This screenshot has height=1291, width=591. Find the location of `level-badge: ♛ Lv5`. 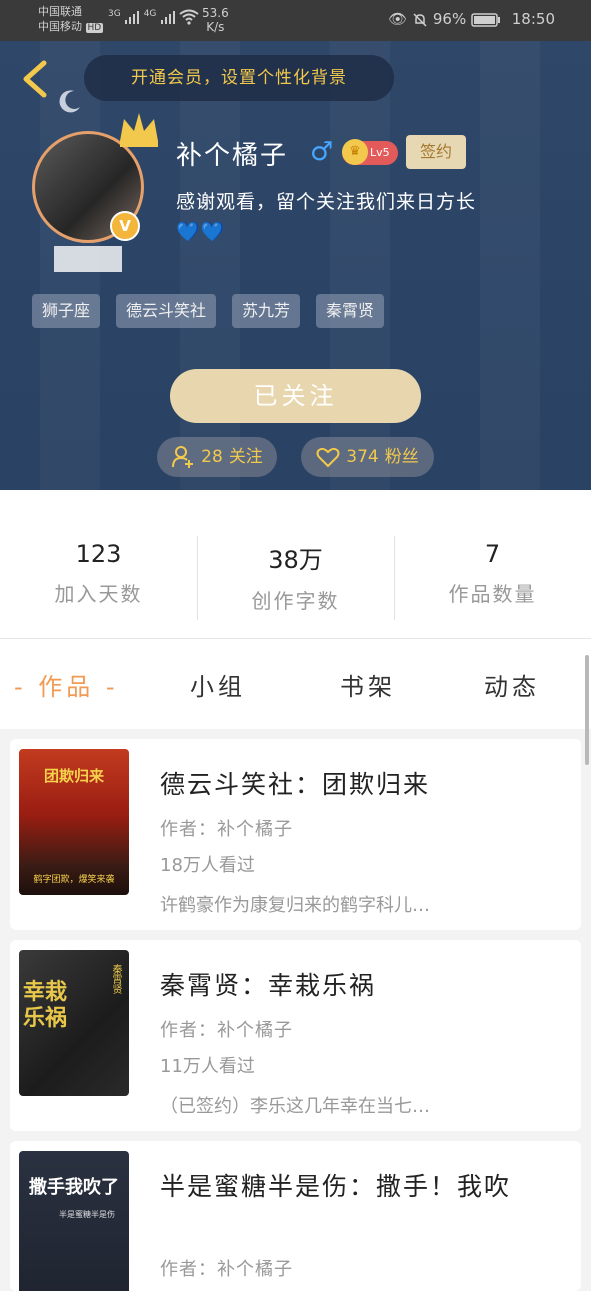

level-badge: ♛ Lv5 is located at coordinates (370, 152).